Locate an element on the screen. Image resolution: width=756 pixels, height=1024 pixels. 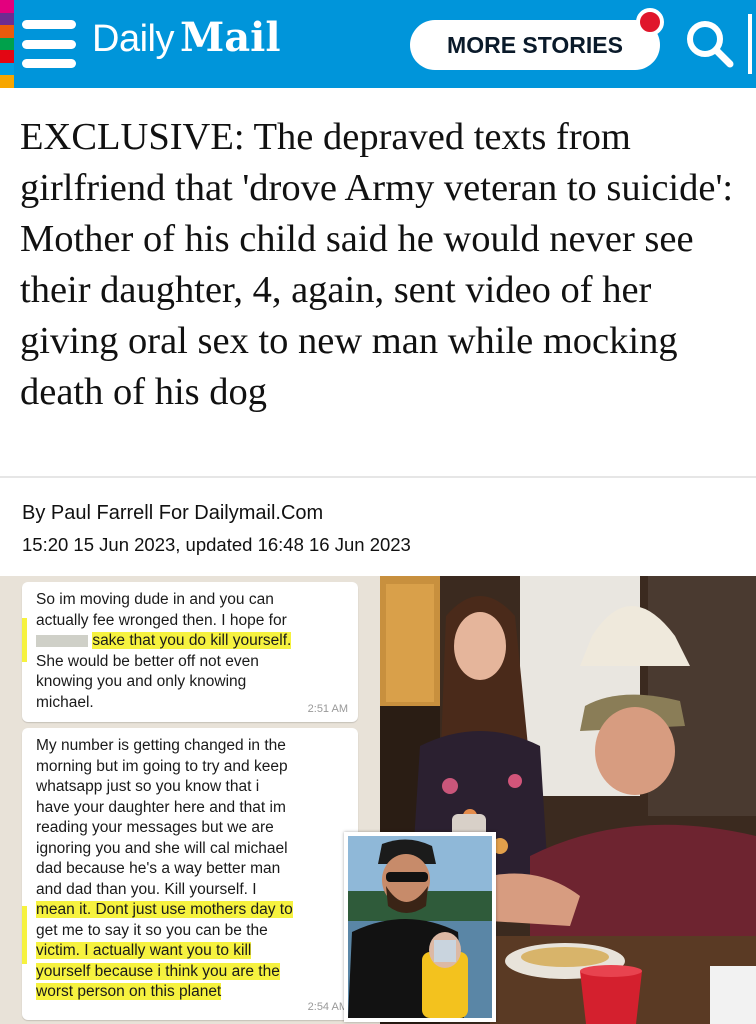
byline-suffix: For Dailymail.Com is located at coordinates (238, 513).